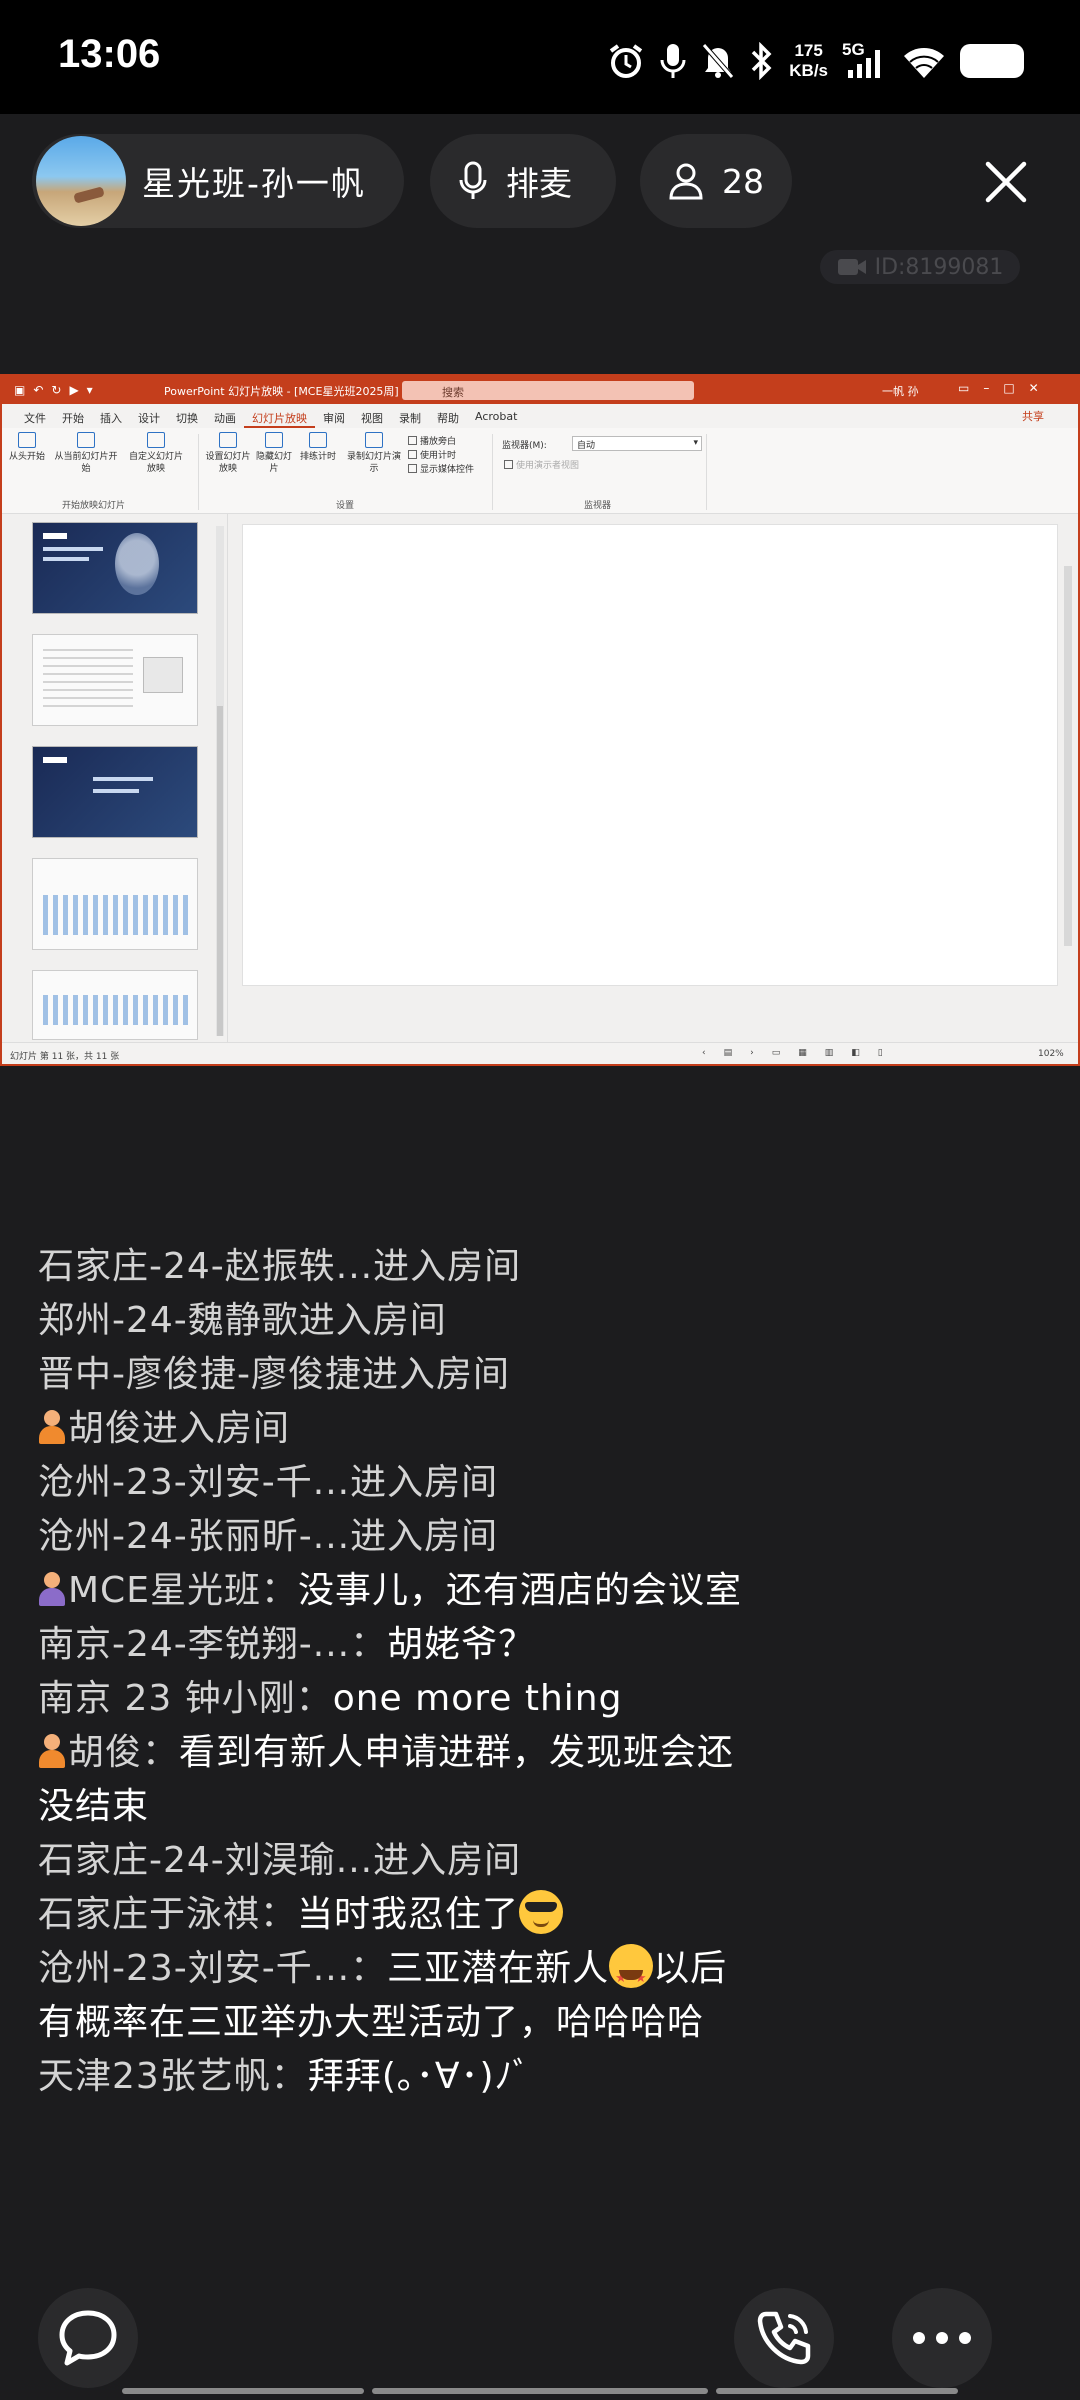 The width and height of the screenshot is (1080, 2400). What do you see at coordinates (27, 445) in the screenshot?
I see `from-start-button: 从头开始` at bounding box center [27, 445].